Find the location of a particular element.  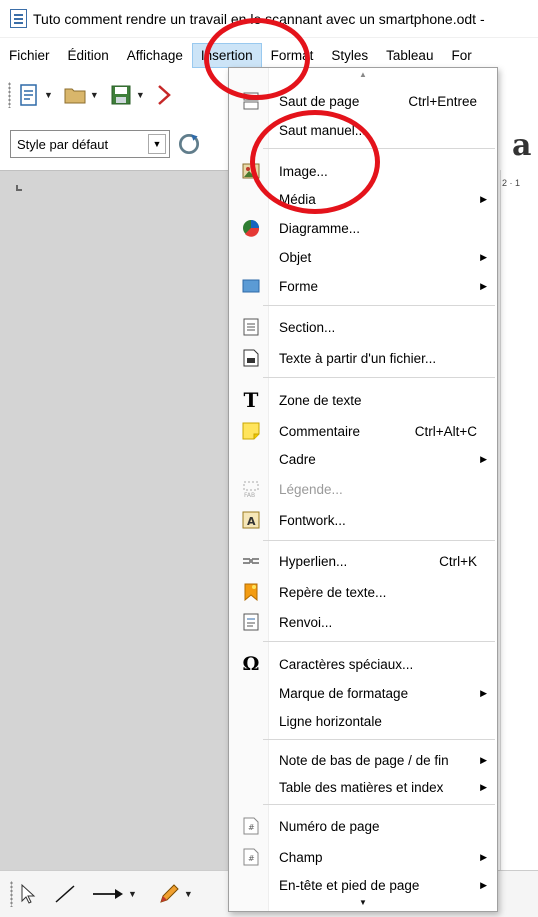

menu-item-media: Média ▶ is located at coordinates (363, 199).